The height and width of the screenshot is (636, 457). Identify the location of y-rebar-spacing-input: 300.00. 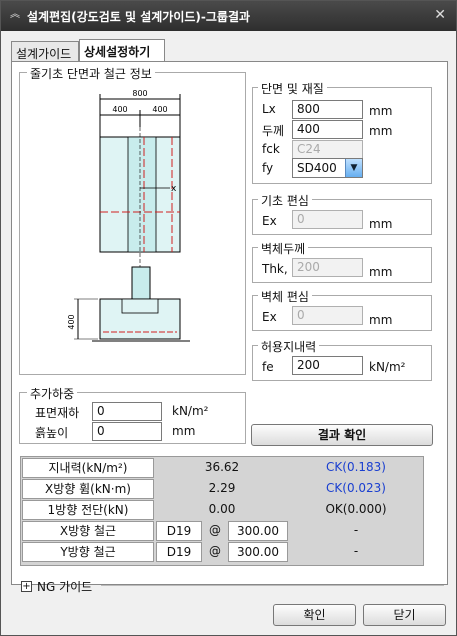
(258, 552).